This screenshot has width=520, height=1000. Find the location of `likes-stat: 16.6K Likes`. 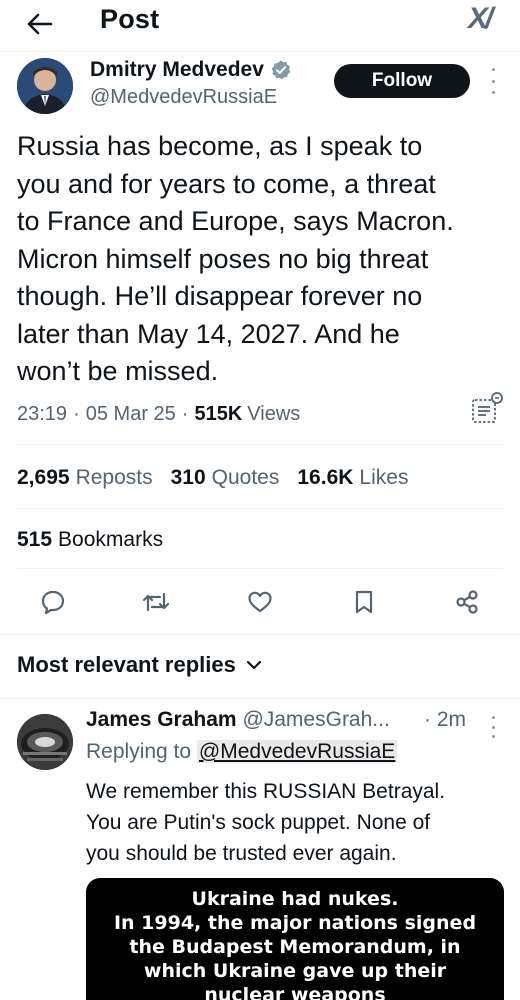

likes-stat: 16.6K Likes is located at coordinates (352, 478).